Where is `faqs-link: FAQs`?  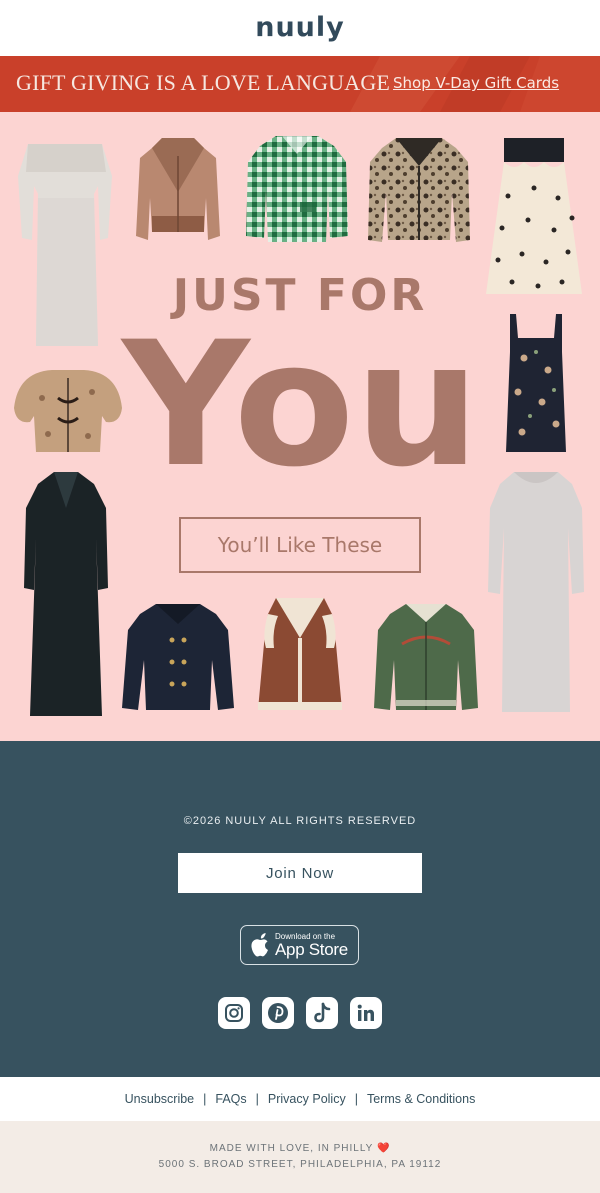 faqs-link: FAQs is located at coordinates (230, 1099).